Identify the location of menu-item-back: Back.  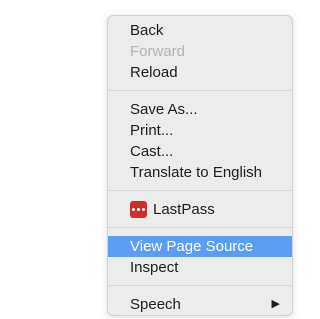
(200, 30).